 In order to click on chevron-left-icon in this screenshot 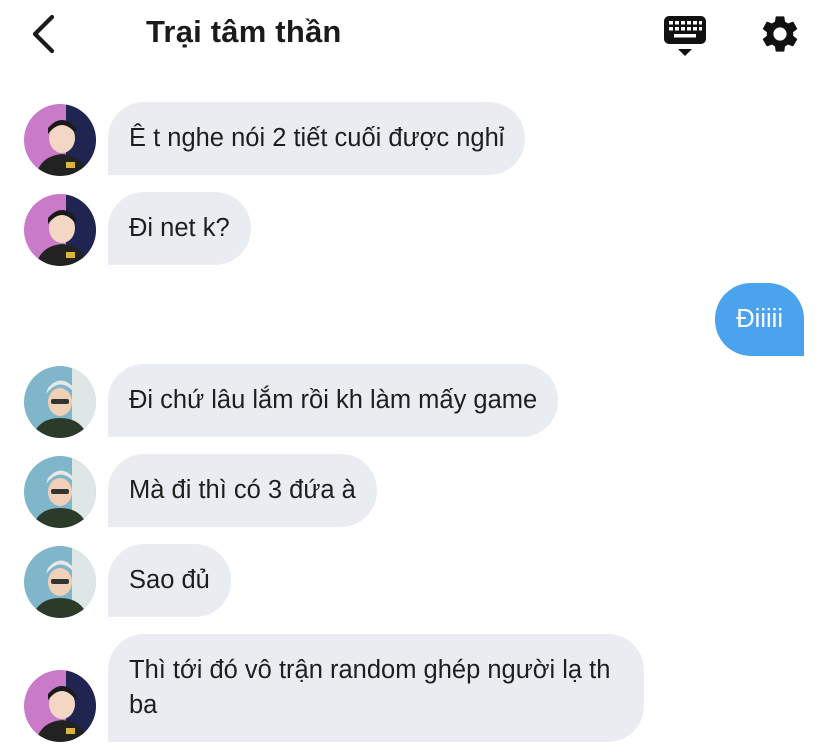, I will do `click(43, 34)`.